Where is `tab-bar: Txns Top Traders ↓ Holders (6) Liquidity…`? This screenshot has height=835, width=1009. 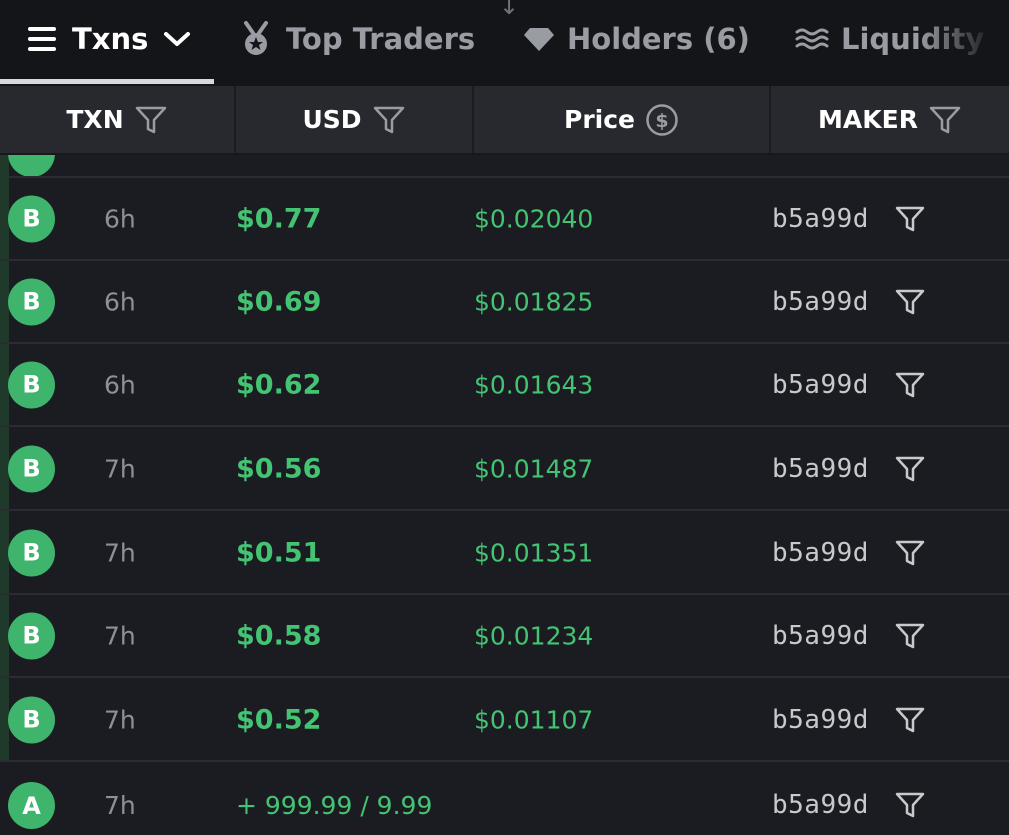
tab-bar: Txns Top Traders ↓ Holders (6) Liquidity… is located at coordinates (504, 43).